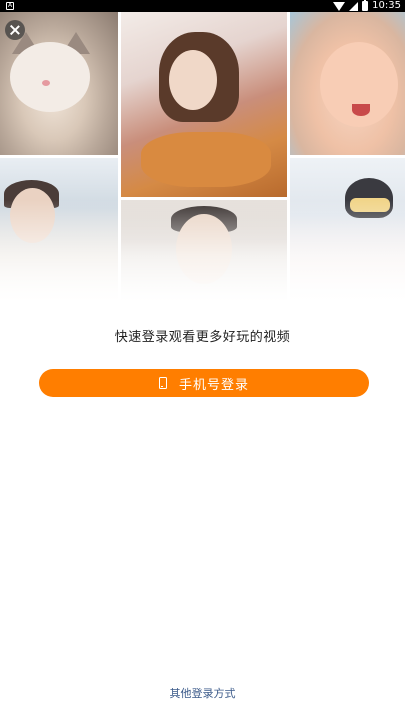 This screenshot has width=405, height=726. I want to click on close-icon, so click(15, 30).